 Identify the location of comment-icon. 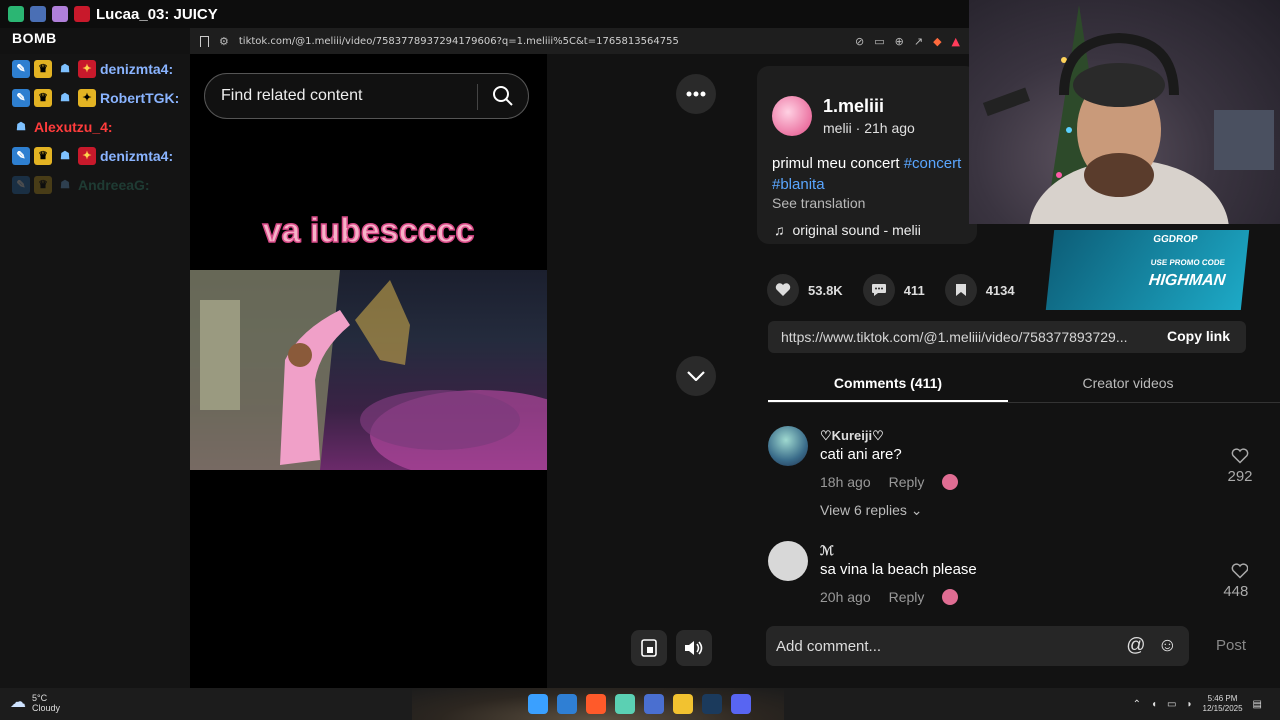
(878, 290).